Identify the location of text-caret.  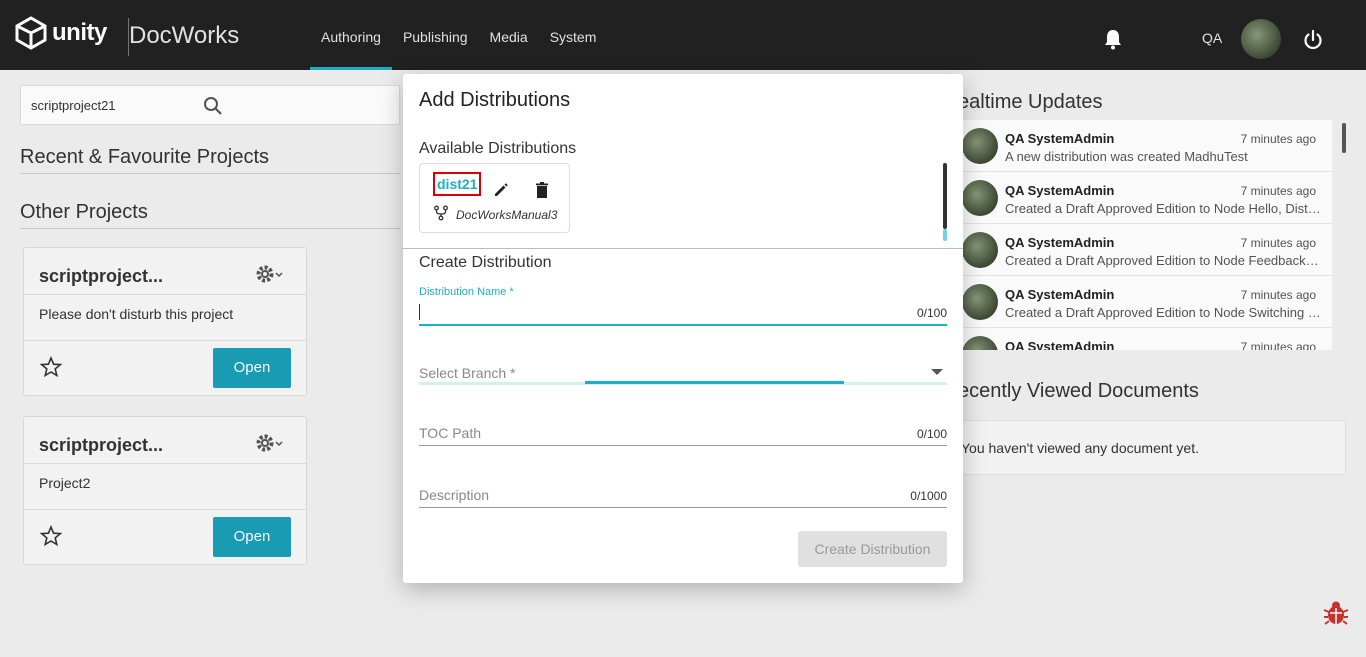
(419, 312).